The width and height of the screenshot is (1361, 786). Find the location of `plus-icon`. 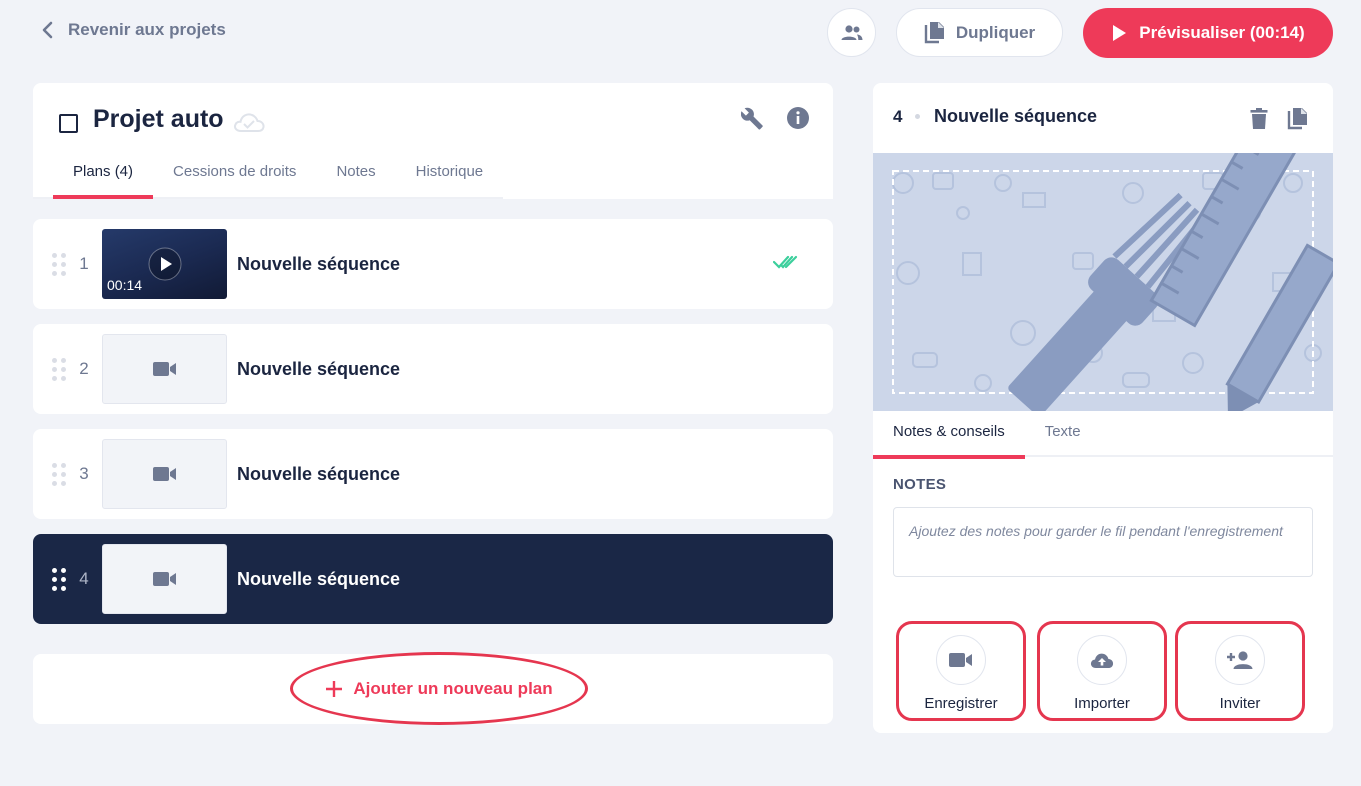

plus-icon is located at coordinates (334, 688).